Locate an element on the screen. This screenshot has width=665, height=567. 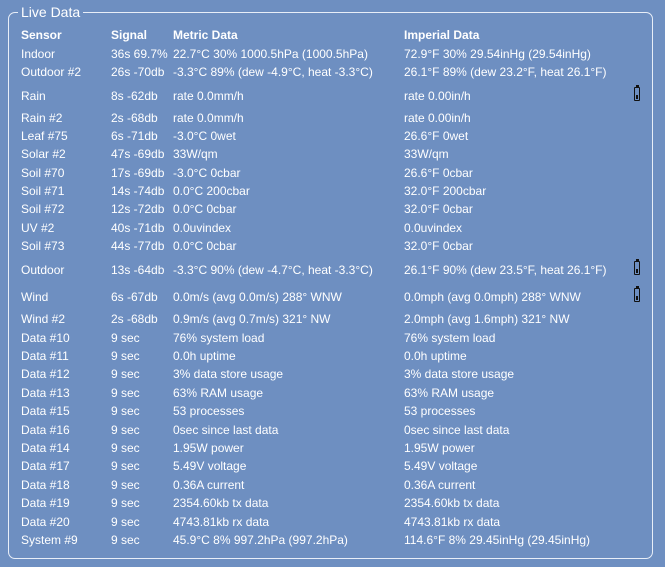
metric-value: 0.9m/s (avg 0.7m/s) 321° NW is located at coordinates (252, 319).